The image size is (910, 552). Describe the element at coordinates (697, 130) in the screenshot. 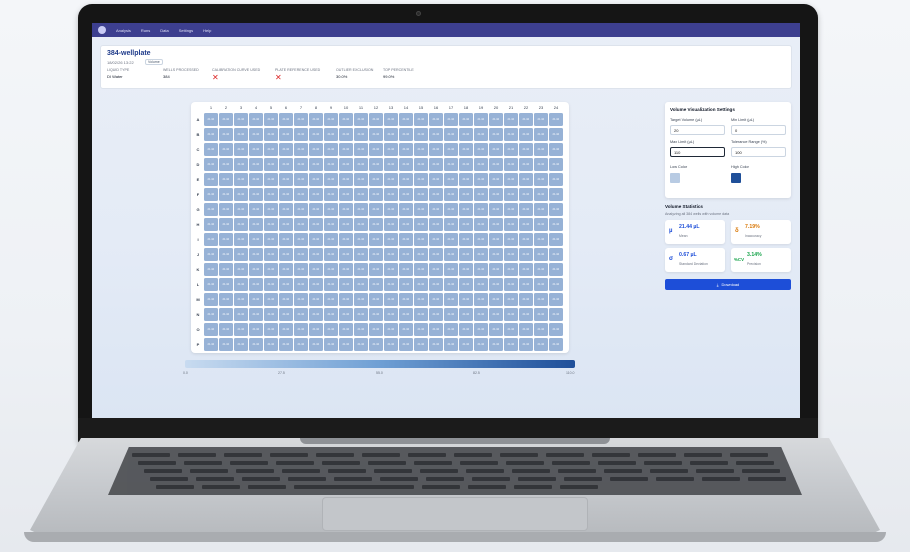

I see `target-volume-input: 20` at that location.